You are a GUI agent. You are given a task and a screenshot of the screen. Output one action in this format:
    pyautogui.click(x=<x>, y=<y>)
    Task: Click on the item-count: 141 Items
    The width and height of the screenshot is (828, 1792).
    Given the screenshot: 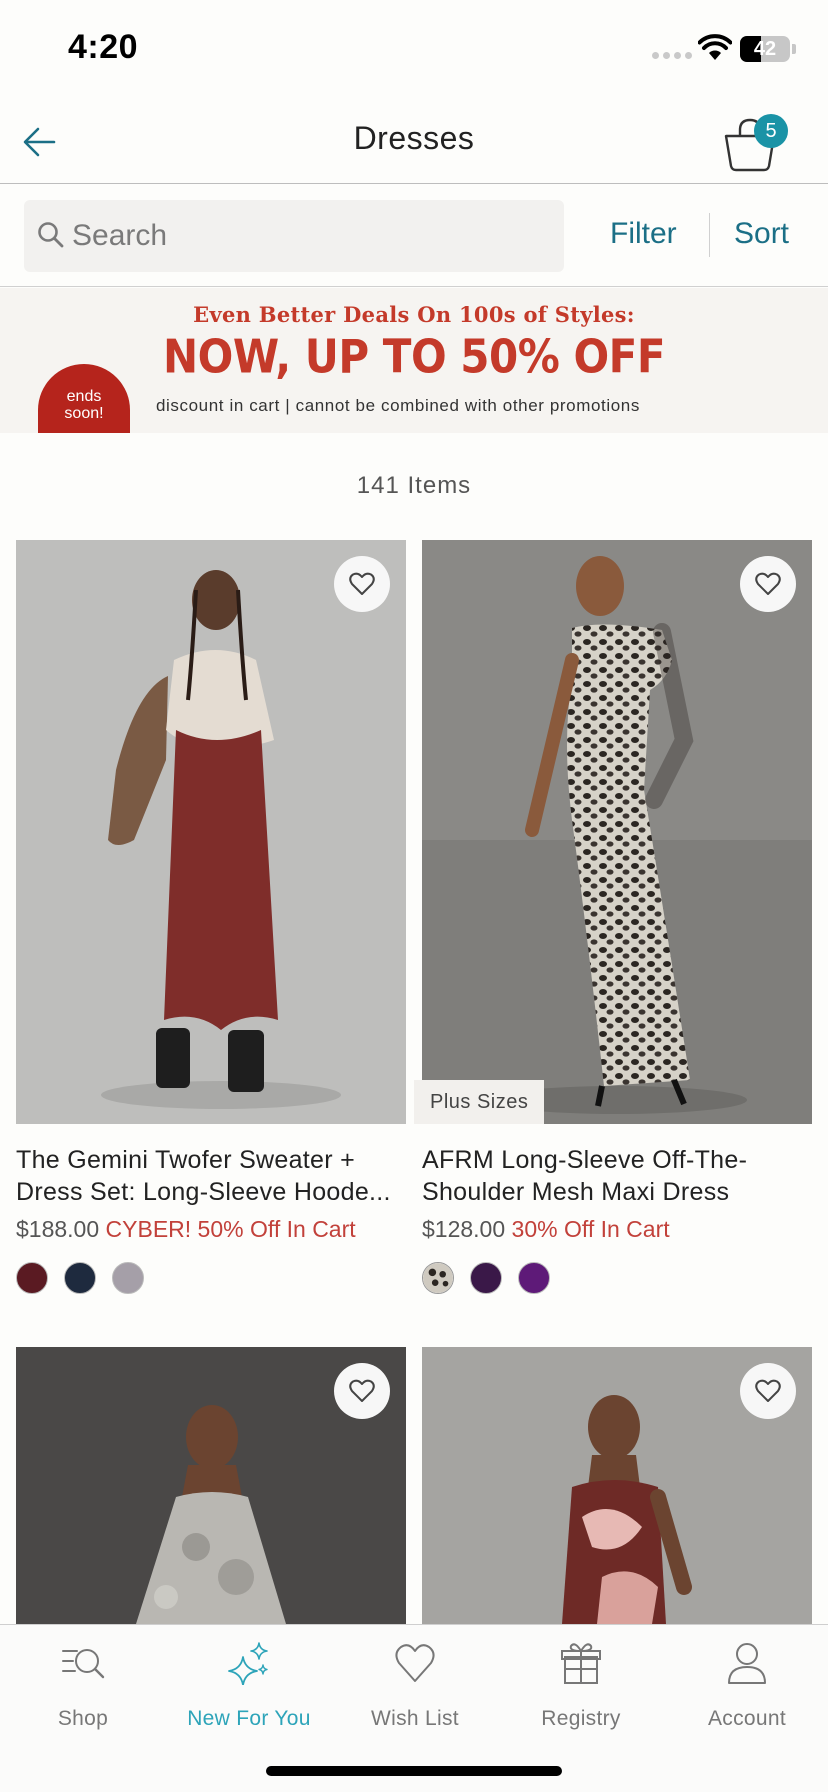 What is the action you would take?
    pyautogui.click(x=414, y=485)
    